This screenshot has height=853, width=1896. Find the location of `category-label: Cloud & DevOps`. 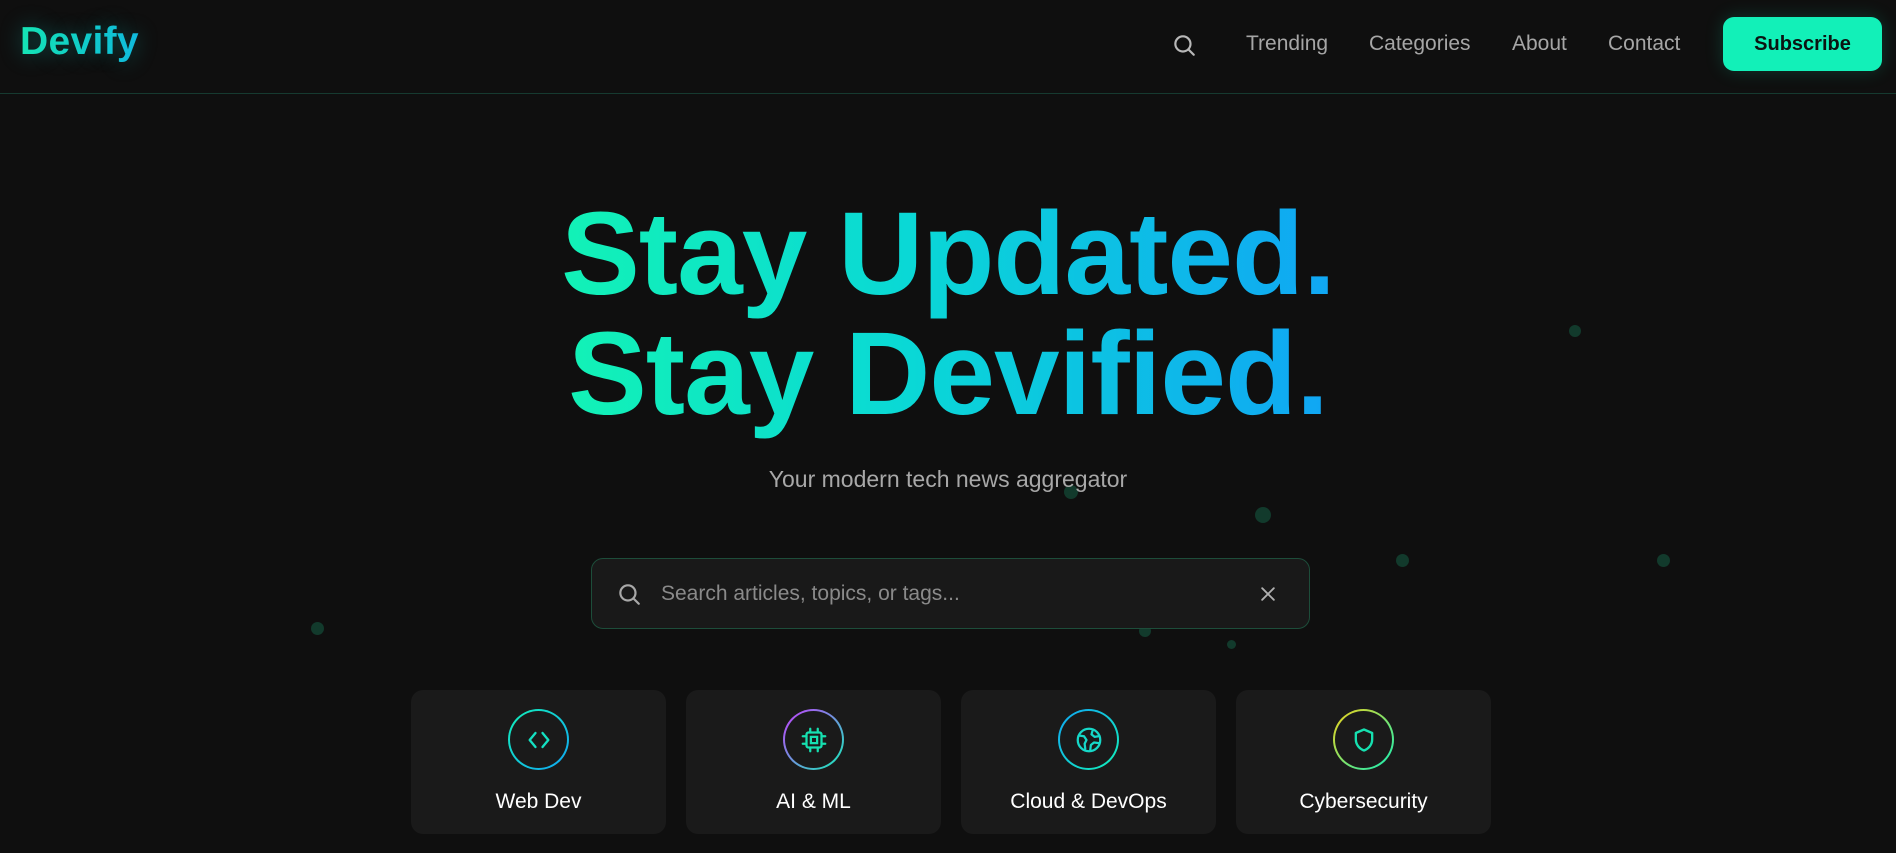

category-label: Cloud & DevOps is located at coordinates (1088, 801).